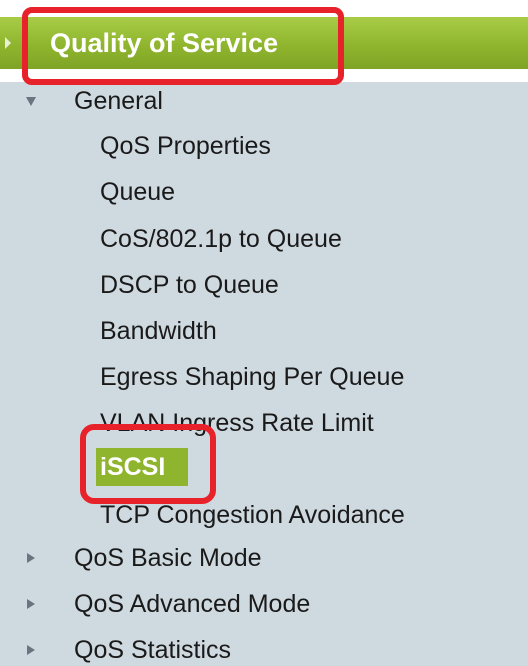  Describe the element at coordinates (189, 285) in the screenshot. I see `menu-item-dscp-to-queue: DSCP to Queue` at that location.